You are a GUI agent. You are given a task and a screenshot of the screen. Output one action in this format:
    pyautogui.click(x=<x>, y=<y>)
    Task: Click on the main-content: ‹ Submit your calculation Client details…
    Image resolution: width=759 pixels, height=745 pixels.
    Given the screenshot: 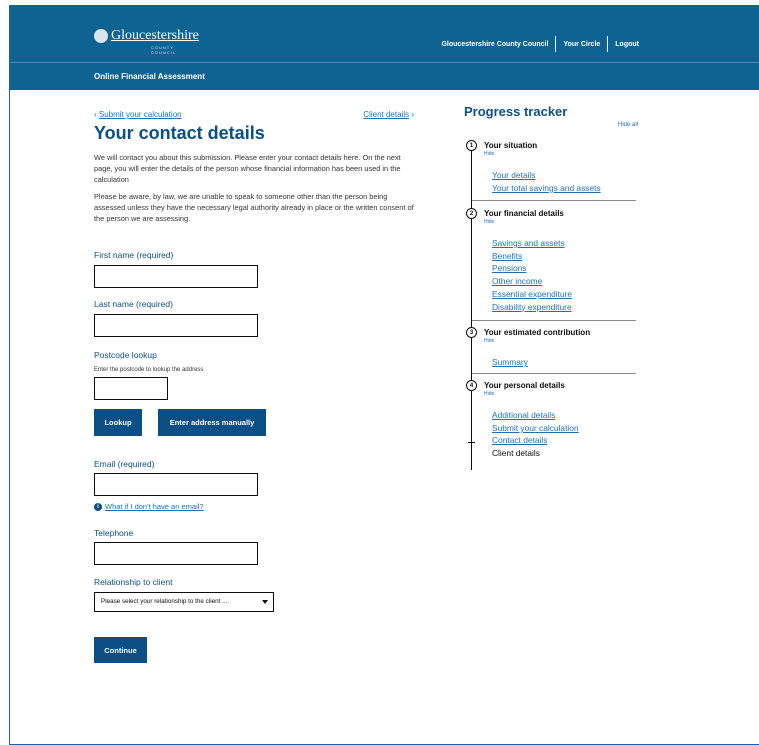 What is the action you would take?
    pyautogui.click(x=254, y=167)
    